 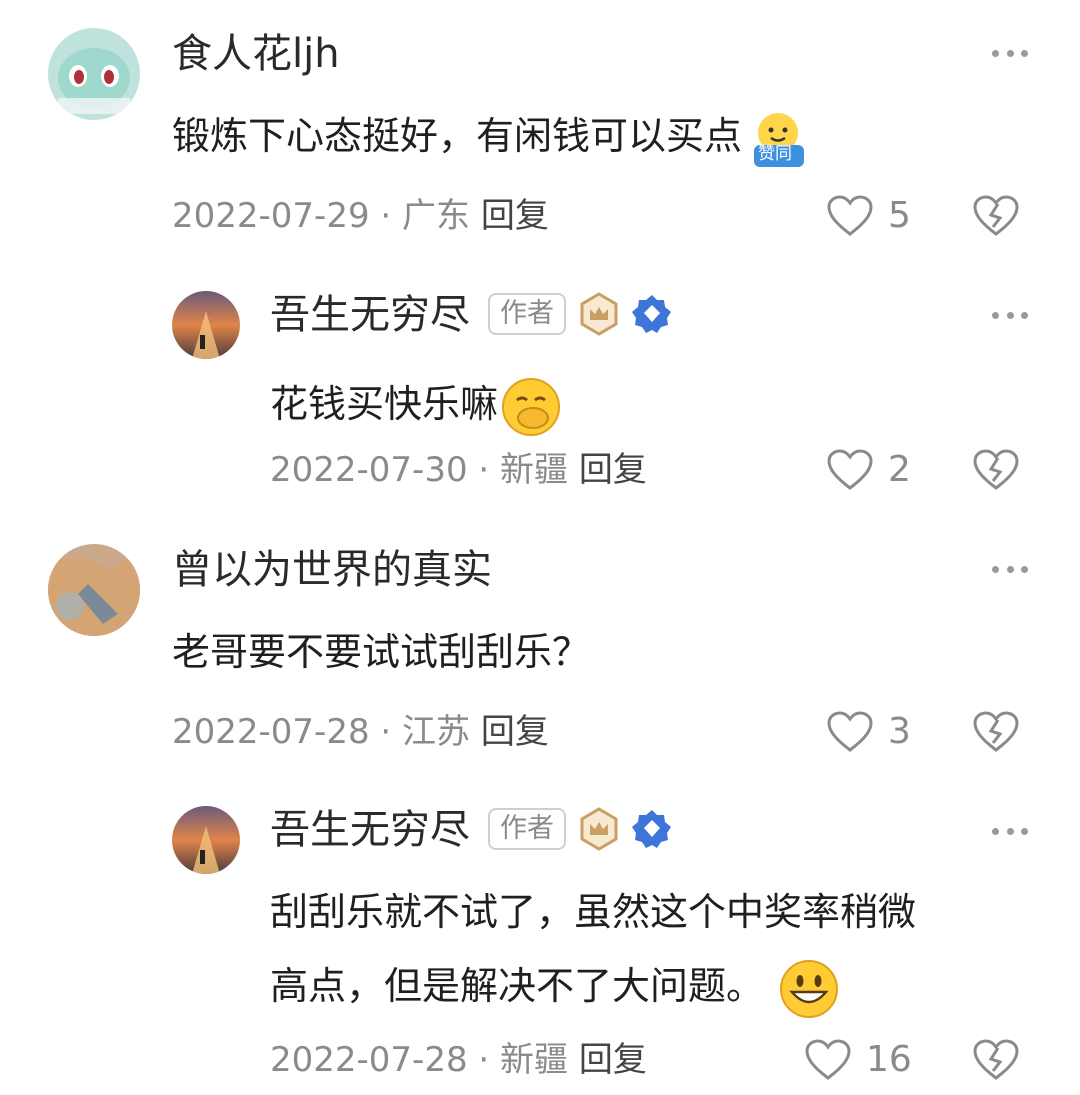 What do you see at coordinates (531, 407) in the screenshot?
I see `cover-mouth-emoji-icon` at bounding box center [531, 407].